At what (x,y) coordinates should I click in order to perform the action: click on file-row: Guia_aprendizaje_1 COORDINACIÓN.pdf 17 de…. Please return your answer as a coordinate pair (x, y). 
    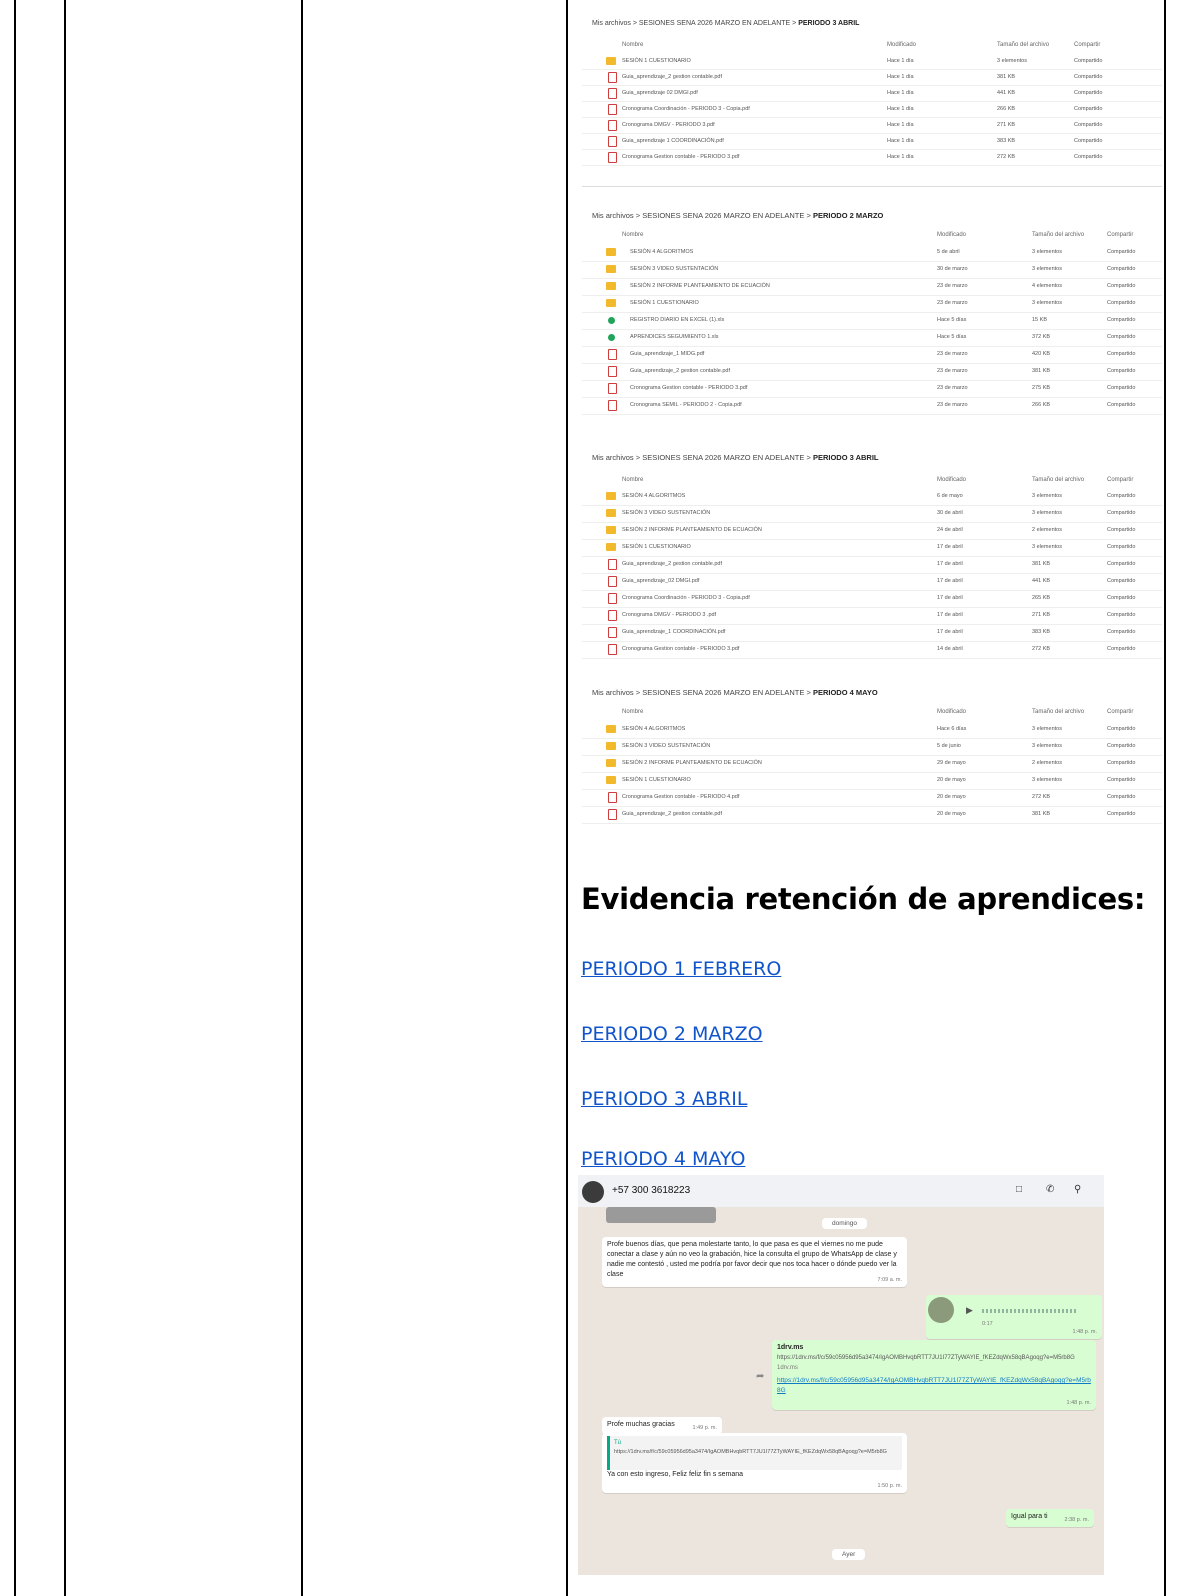
    Looking at the image, I should click on (872, 633).